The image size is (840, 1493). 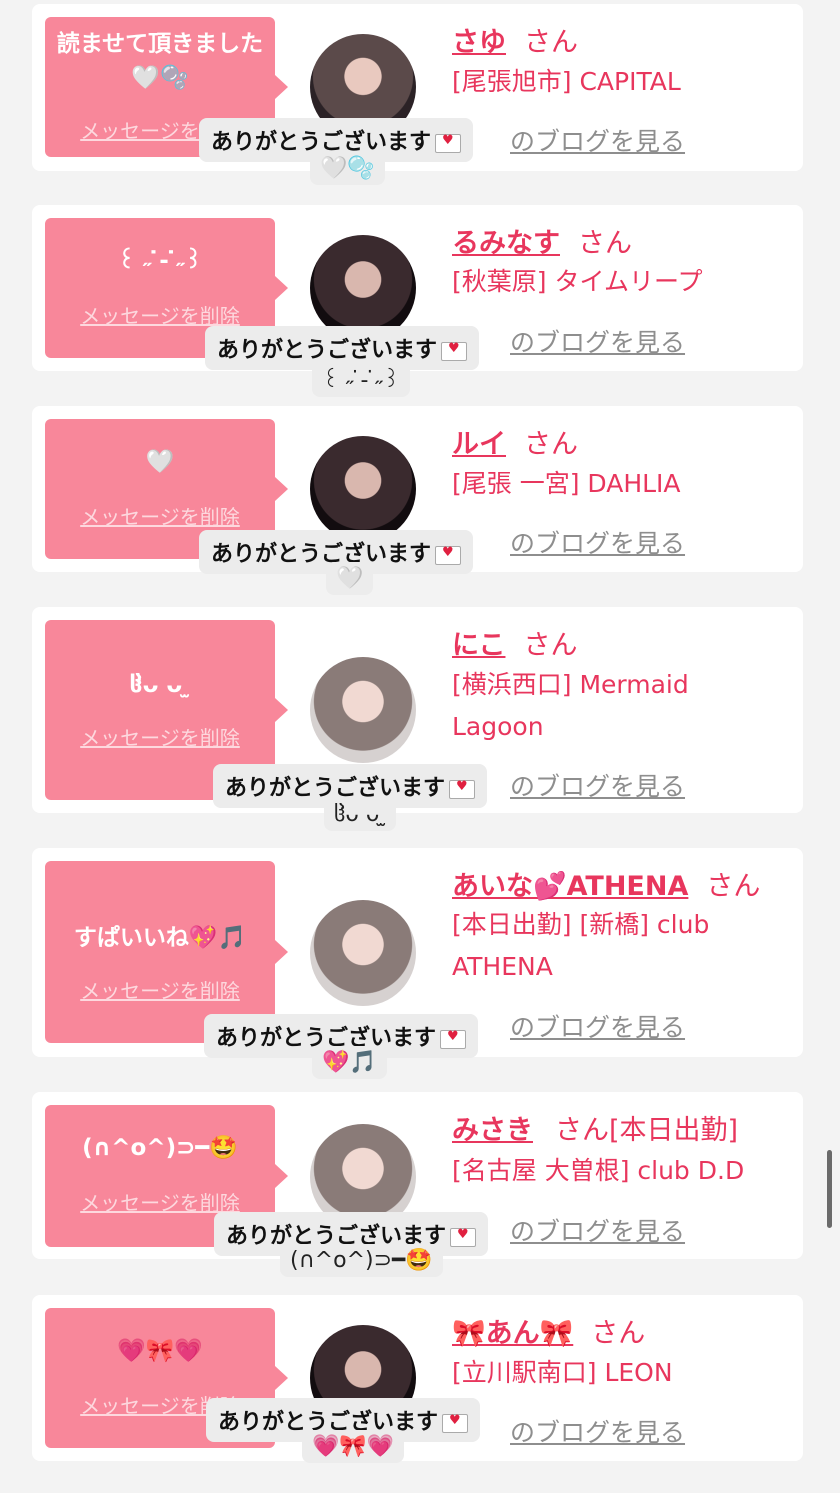 I want to click on reply-emoji: (∩^o^)⊃━🤩, so click(x=361, y=1260).